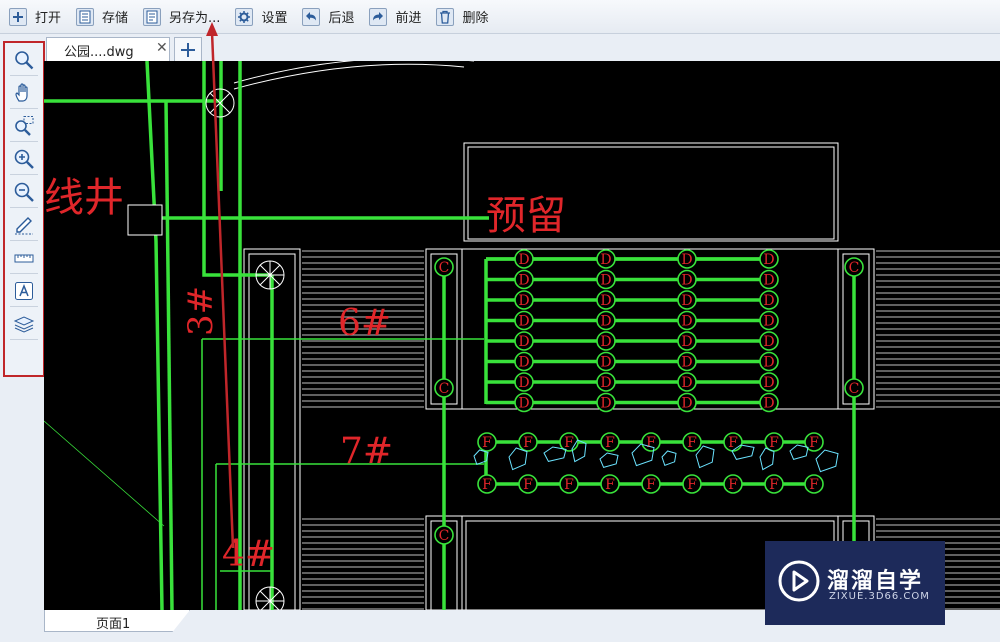 The image size is (1000, 642). I want to click on zoom-realtime-tool, so click(24, 60).